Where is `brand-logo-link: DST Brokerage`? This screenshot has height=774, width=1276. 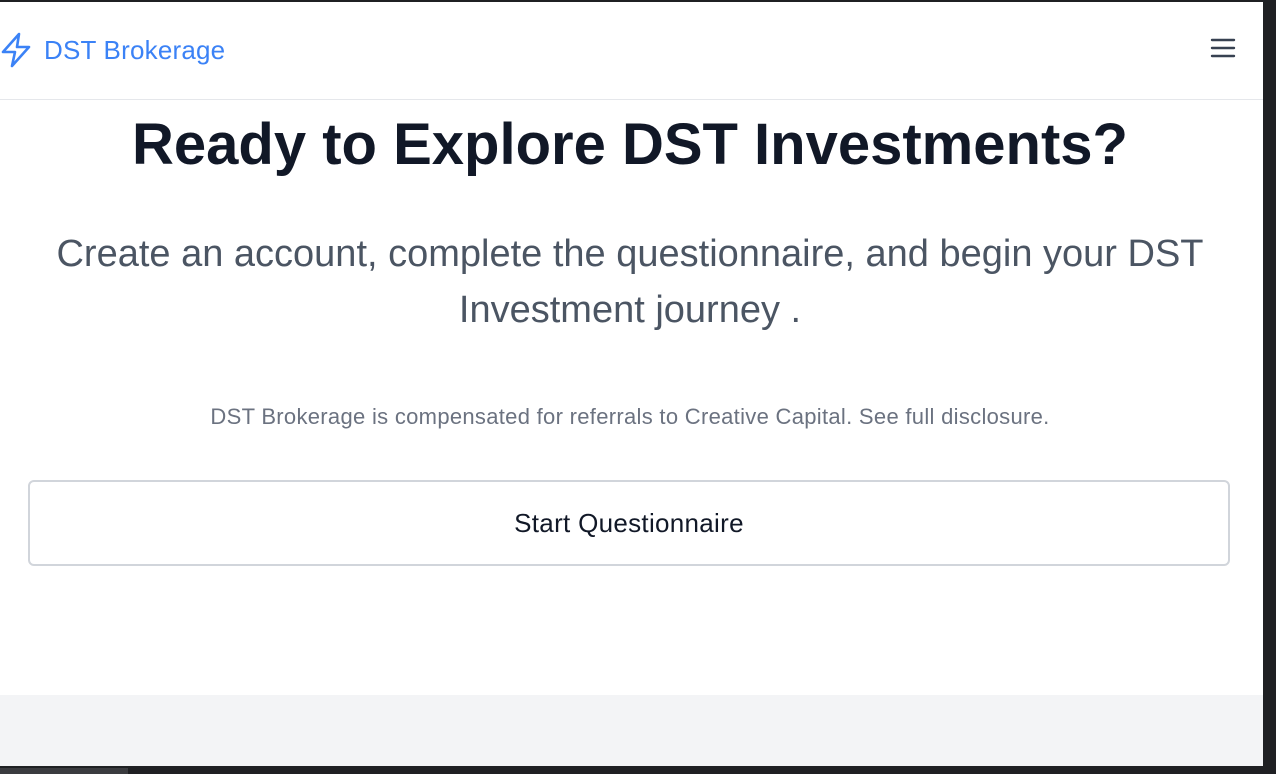
brand-logo-link: DST Brokerage is located at coordinates (112, 50).